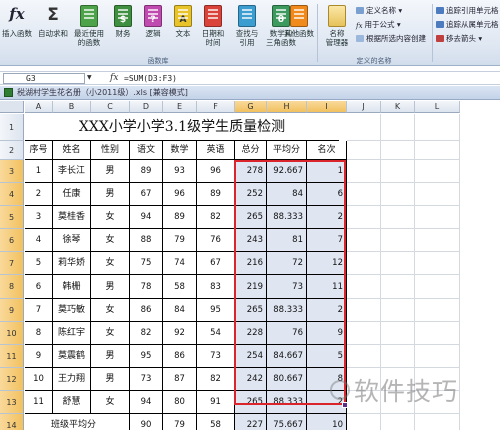 This screenshot has height=430, width=500. Describe the element at coordinates (146, 240) in the screenshot. I see `table-cell: 88` at that location.